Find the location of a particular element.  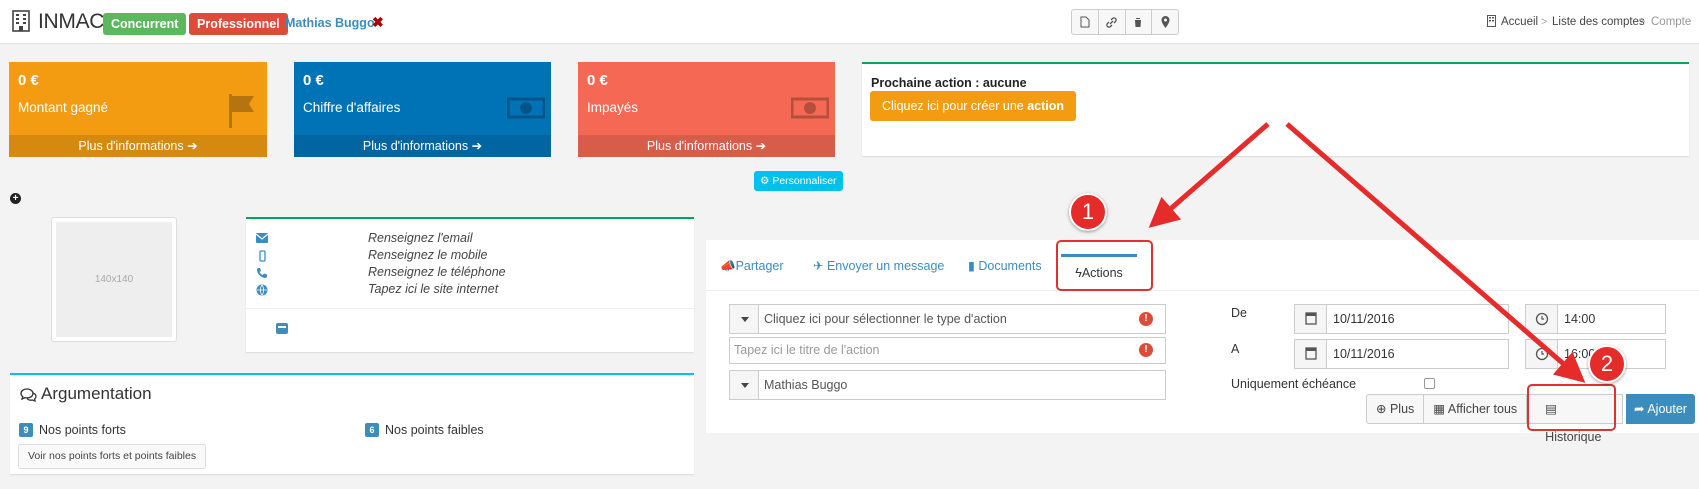

highlight-history-button is located at coordinates (1571, 407).